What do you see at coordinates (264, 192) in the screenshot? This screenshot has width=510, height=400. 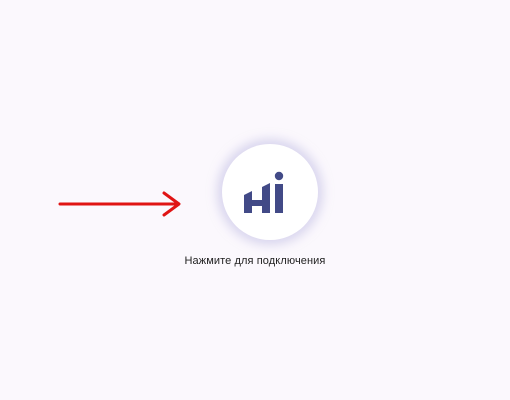 I see `hi-bars-logo-icon` at bounding box center [264, 192].